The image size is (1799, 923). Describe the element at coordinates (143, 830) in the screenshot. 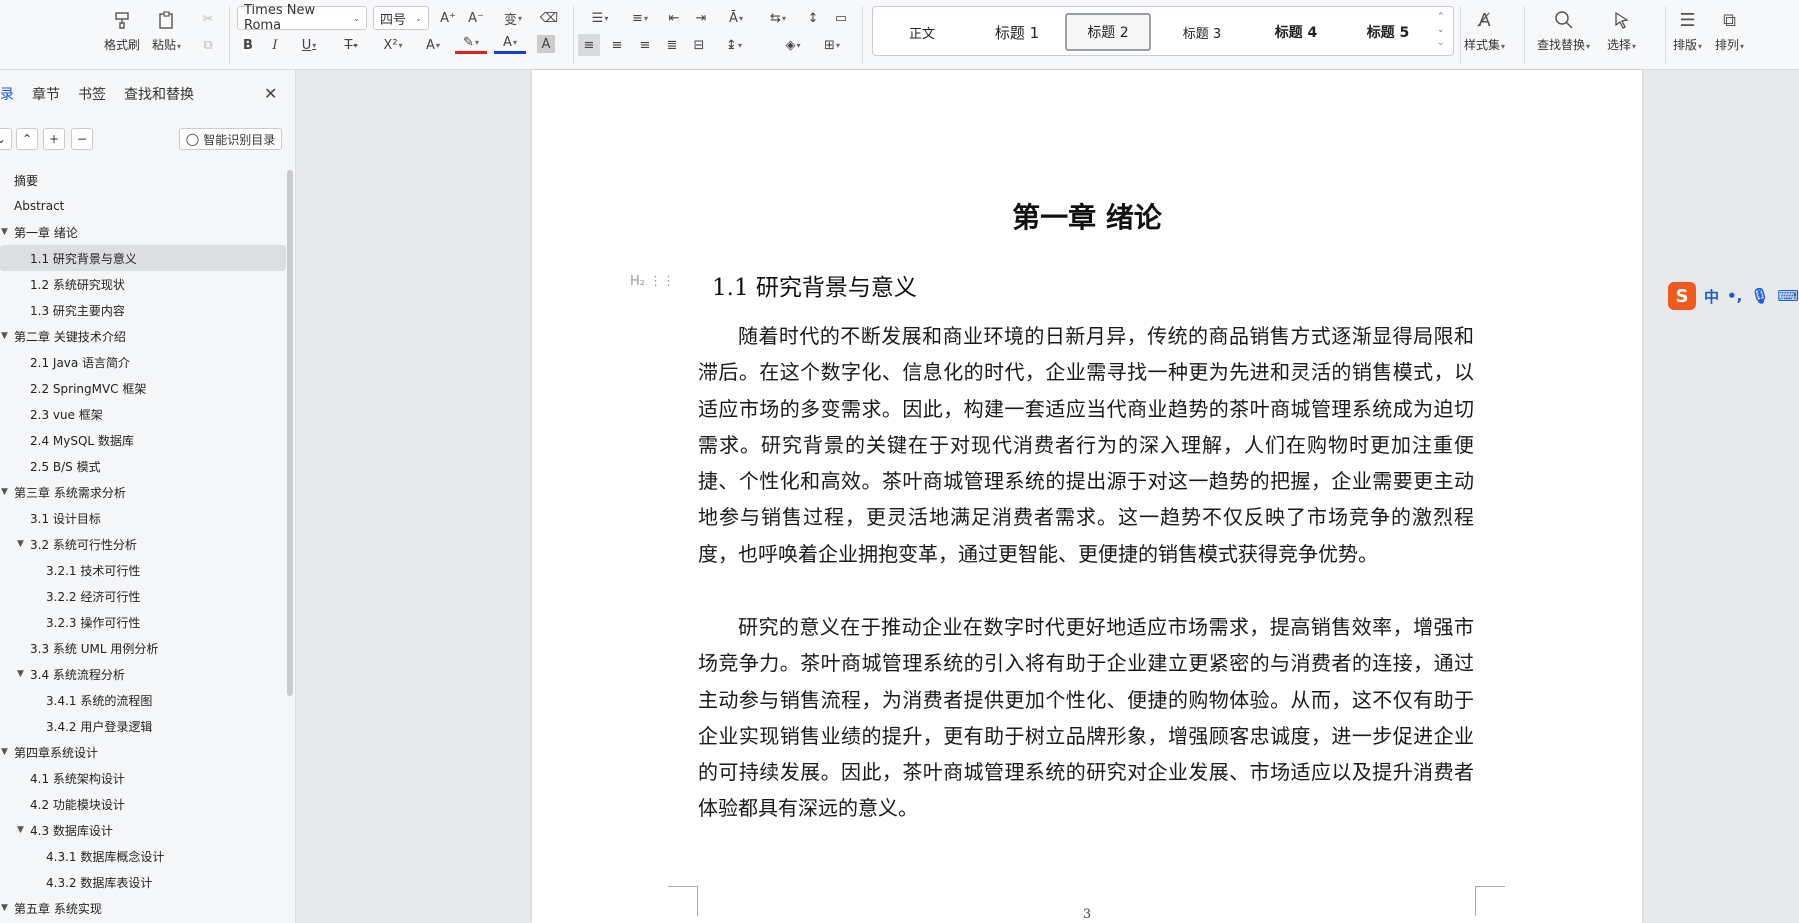

I see `toc-item: ▼ 4.3 数据库设计` at that location.